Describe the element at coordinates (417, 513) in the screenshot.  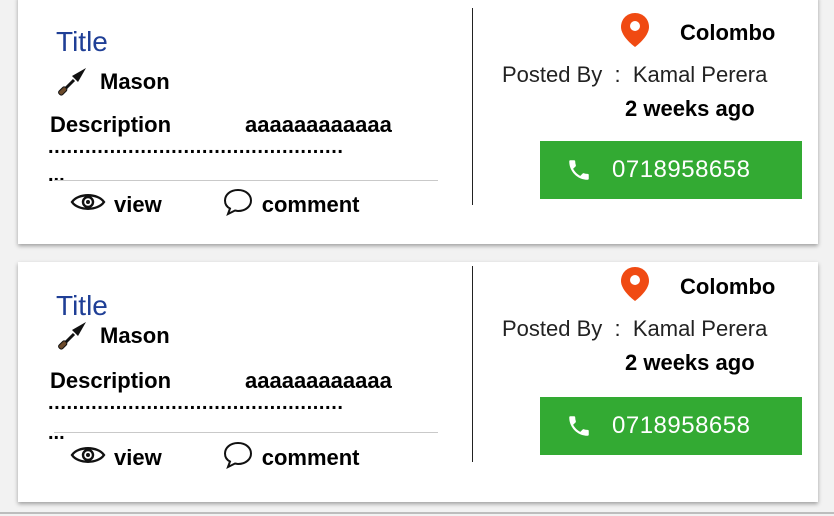
I see `list-bottom-border` at that location.